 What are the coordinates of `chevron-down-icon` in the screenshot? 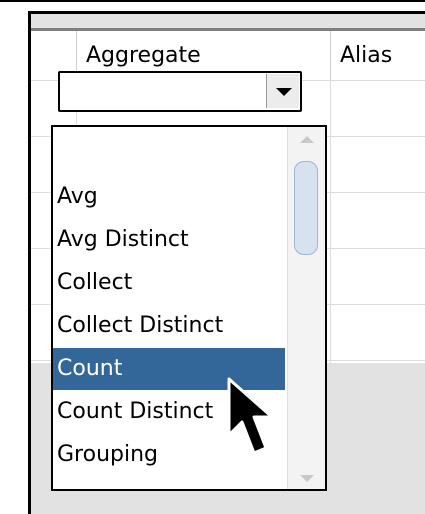 It's located at (284, 92).